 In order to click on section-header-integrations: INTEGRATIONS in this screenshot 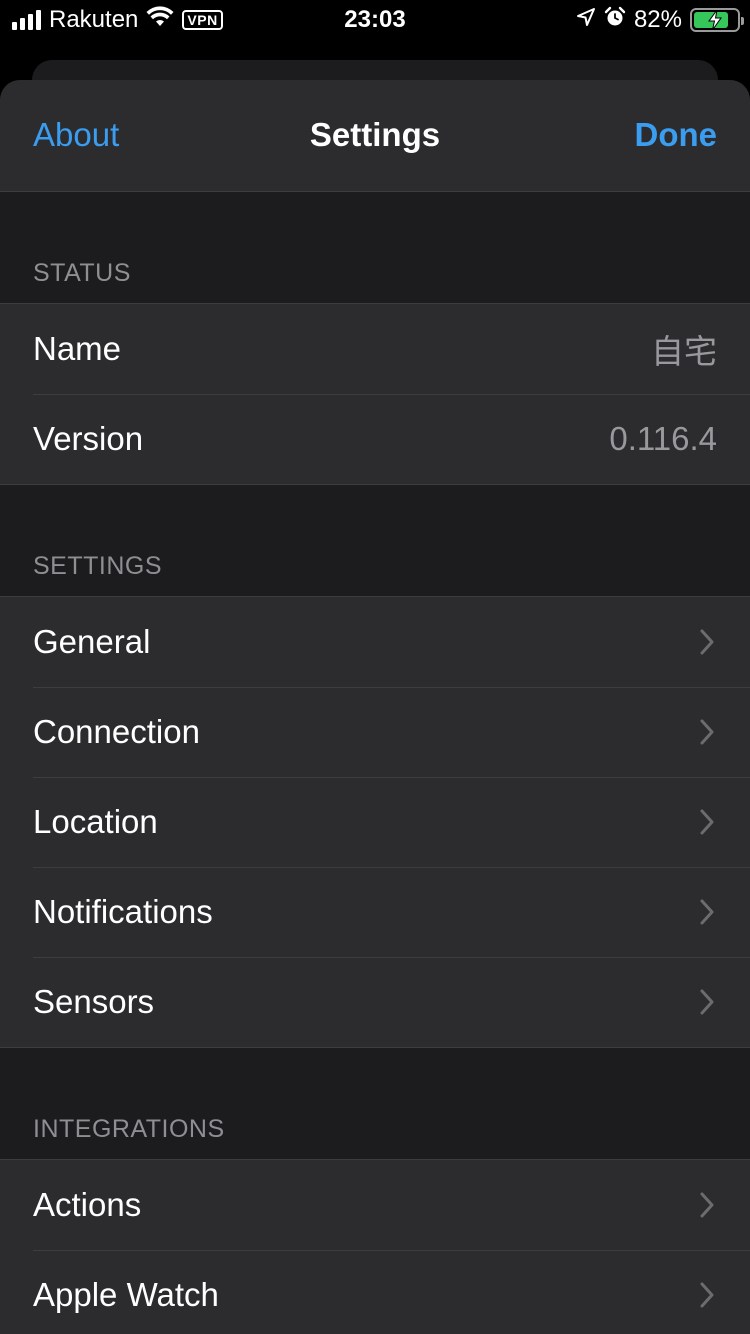, I will do `click(129, 1129)`.